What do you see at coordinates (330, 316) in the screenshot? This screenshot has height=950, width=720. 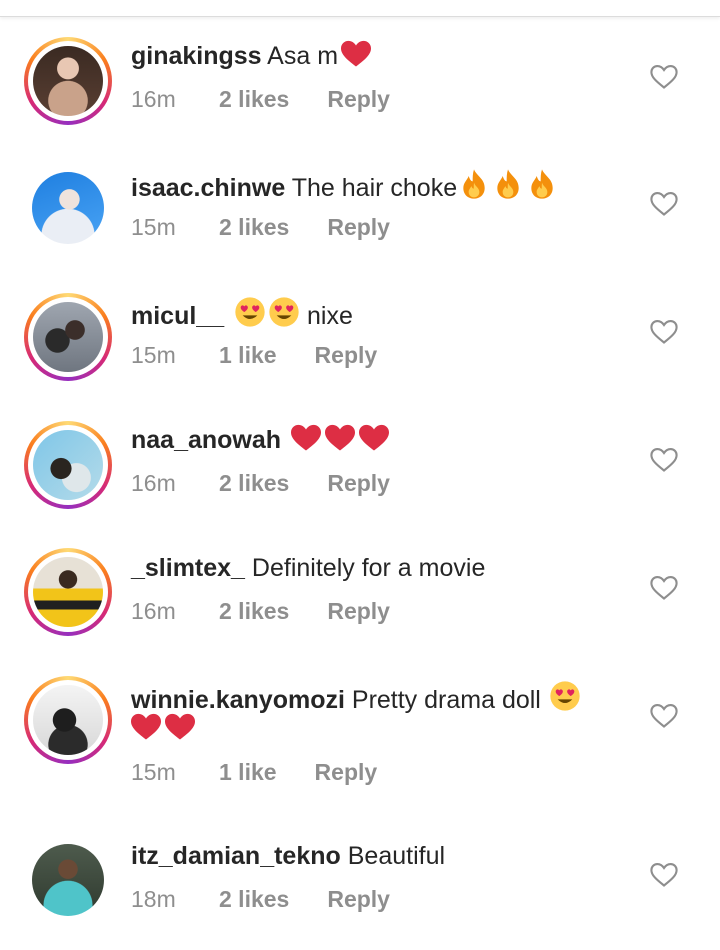 I see `comment-text: nixe` at bounding box center [330, 316].